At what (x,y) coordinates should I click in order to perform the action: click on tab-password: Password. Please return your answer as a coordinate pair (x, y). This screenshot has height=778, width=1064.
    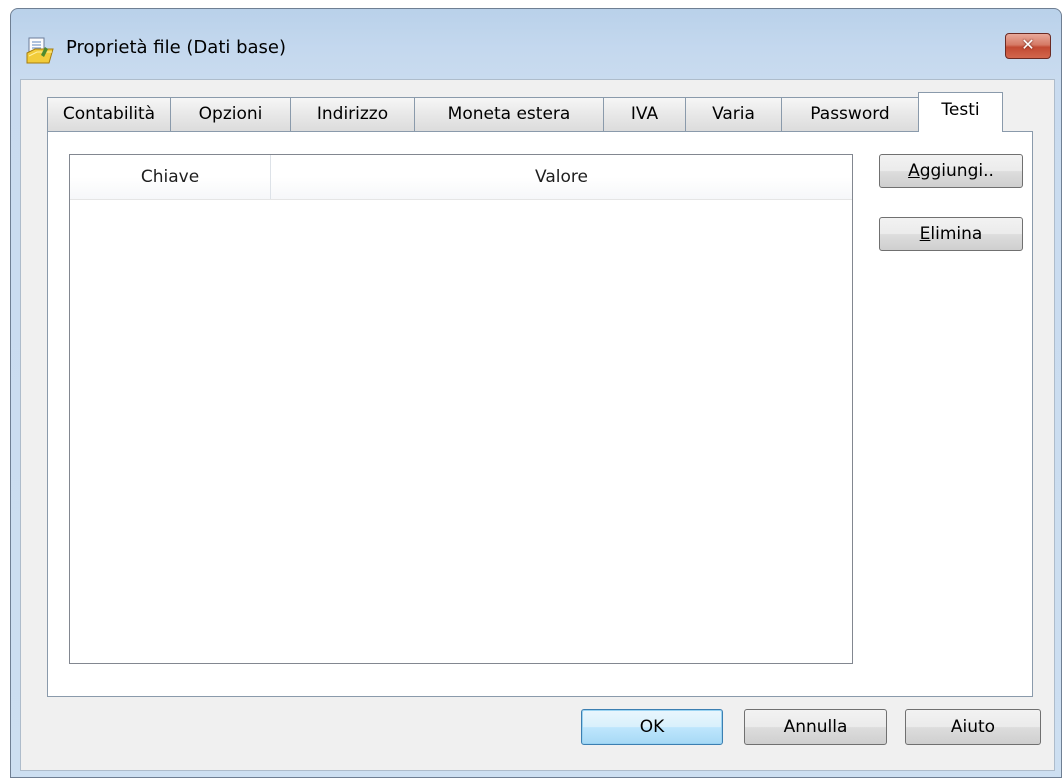
    Looking at the image, I should click on (850, 114).